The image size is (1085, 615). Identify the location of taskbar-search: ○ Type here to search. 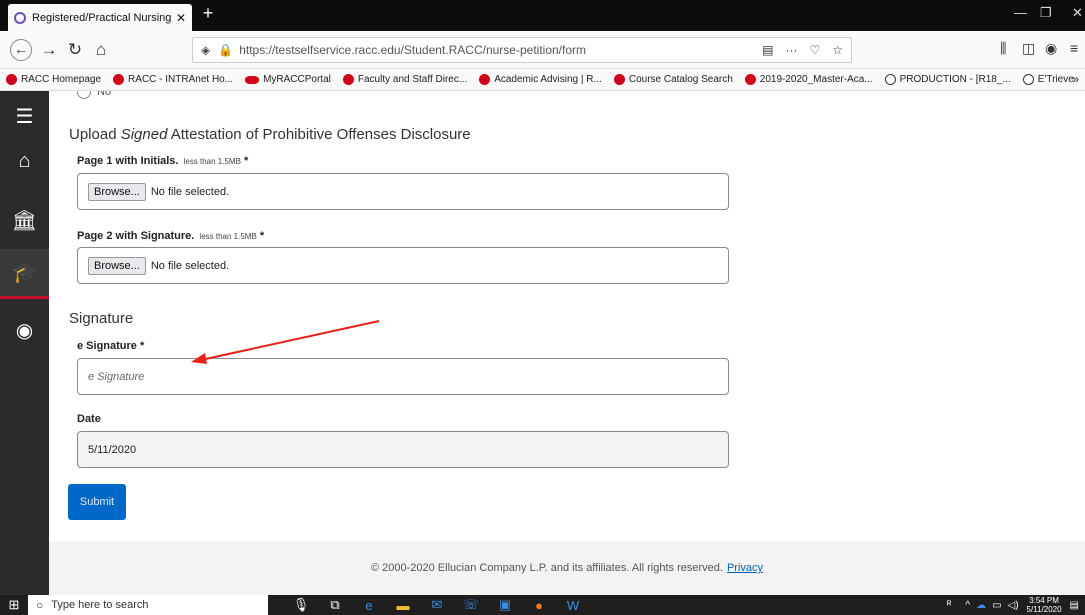
(148, 605).